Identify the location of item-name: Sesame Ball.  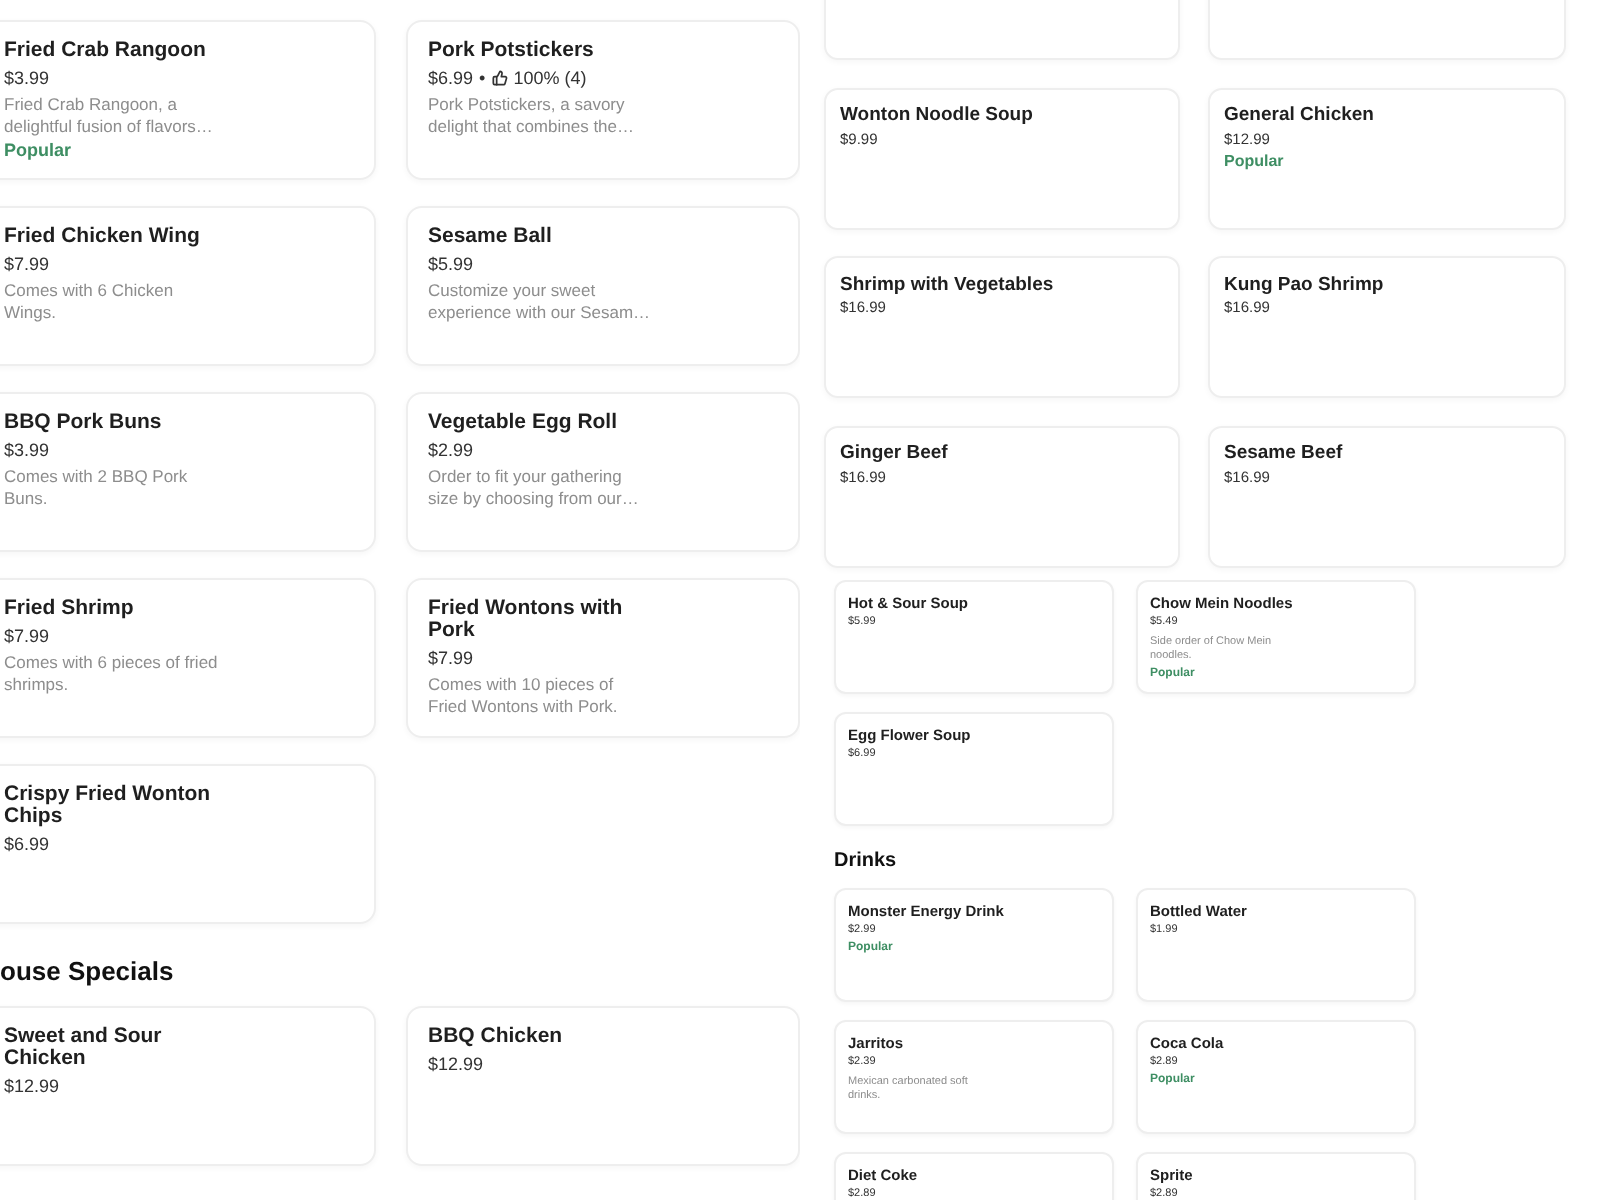
(490, 237).